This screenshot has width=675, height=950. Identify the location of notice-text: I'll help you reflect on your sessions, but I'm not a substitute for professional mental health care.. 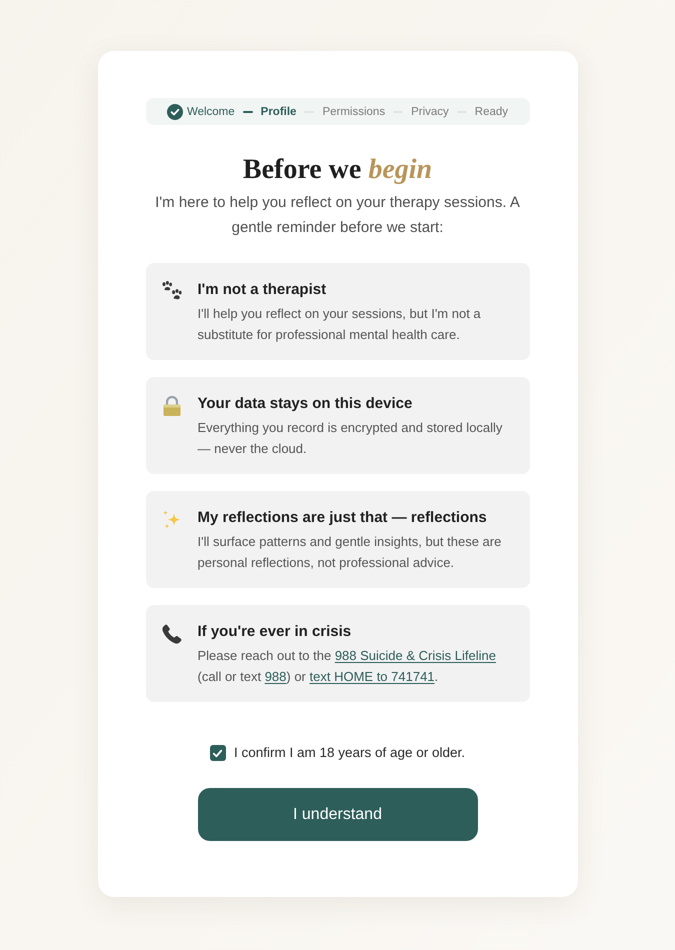
(340, 324).